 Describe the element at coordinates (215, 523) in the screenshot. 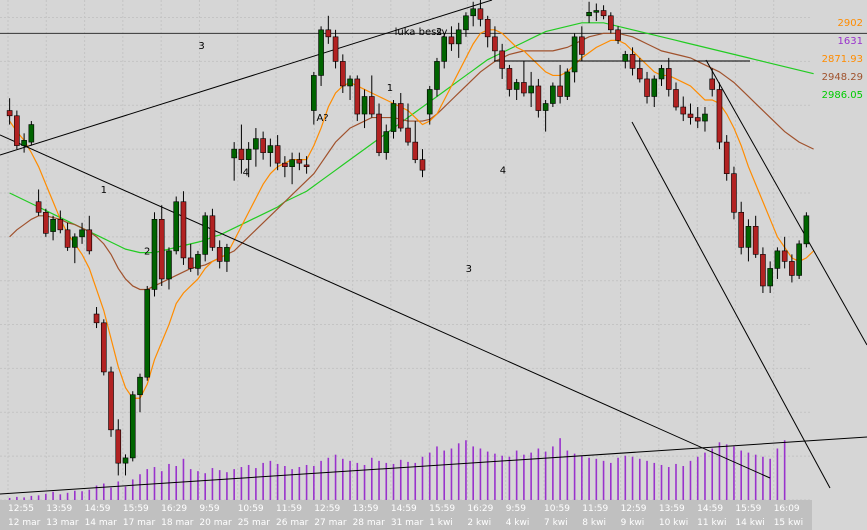

I see `x-tick-date: 20 mar` at that location.